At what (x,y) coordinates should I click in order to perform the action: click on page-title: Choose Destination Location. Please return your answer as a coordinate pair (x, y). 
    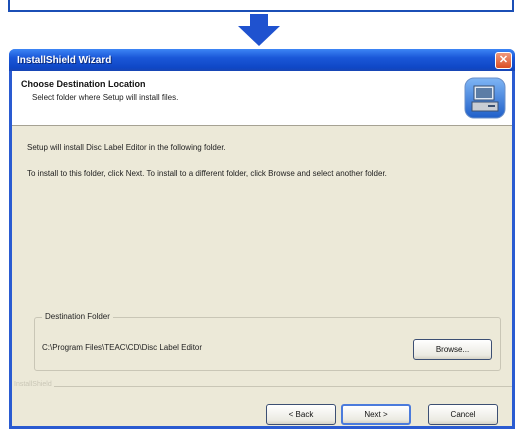
    Looking at the image, I should click on (83, 84).